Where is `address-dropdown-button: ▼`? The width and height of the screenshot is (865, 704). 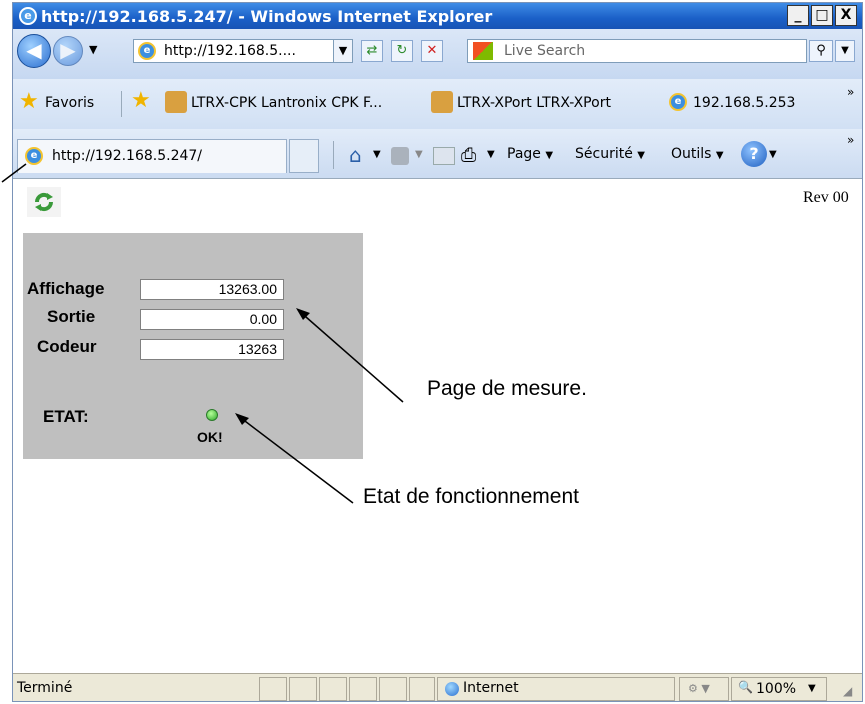
address-dropdown-button: ▼ is located at coordinates (343, 51).